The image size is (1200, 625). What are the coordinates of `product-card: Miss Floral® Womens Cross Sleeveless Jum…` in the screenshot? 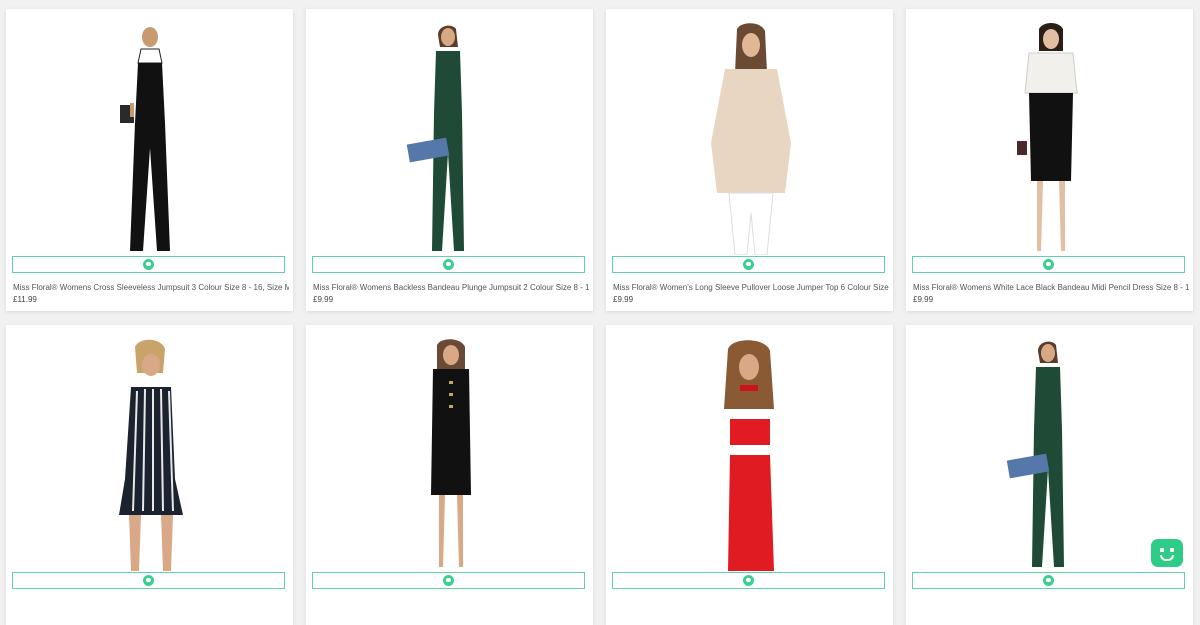 It's located at (149, 160).